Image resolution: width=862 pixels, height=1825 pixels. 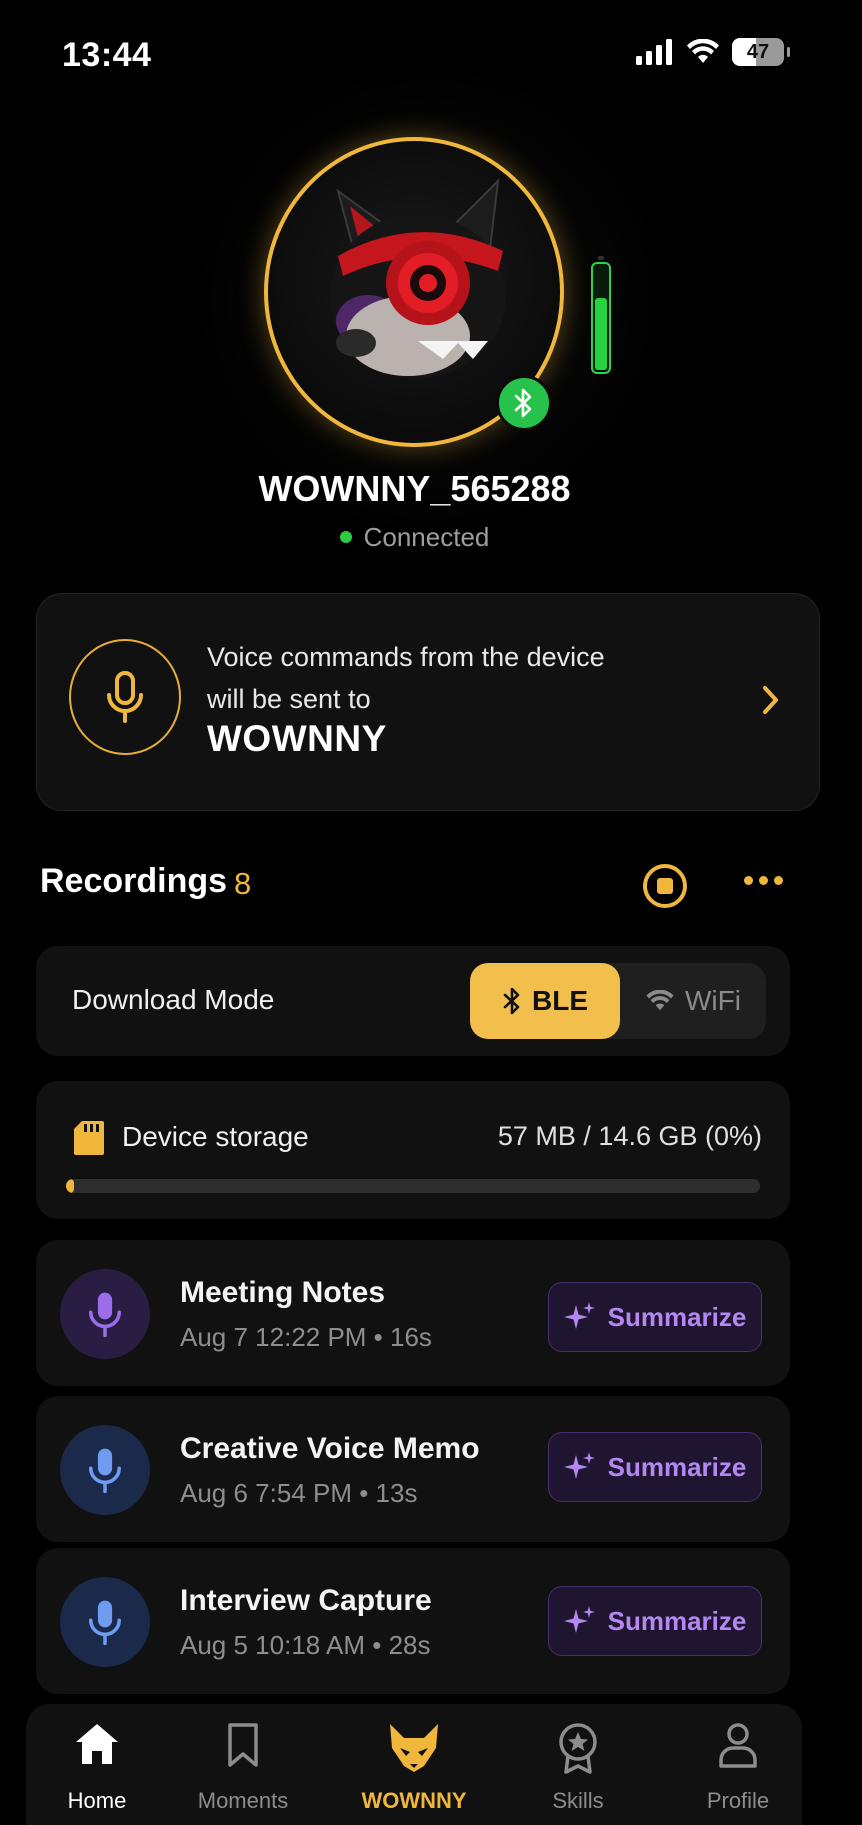 I want to click on battery-percent: 47, so click(x=758, y=51).